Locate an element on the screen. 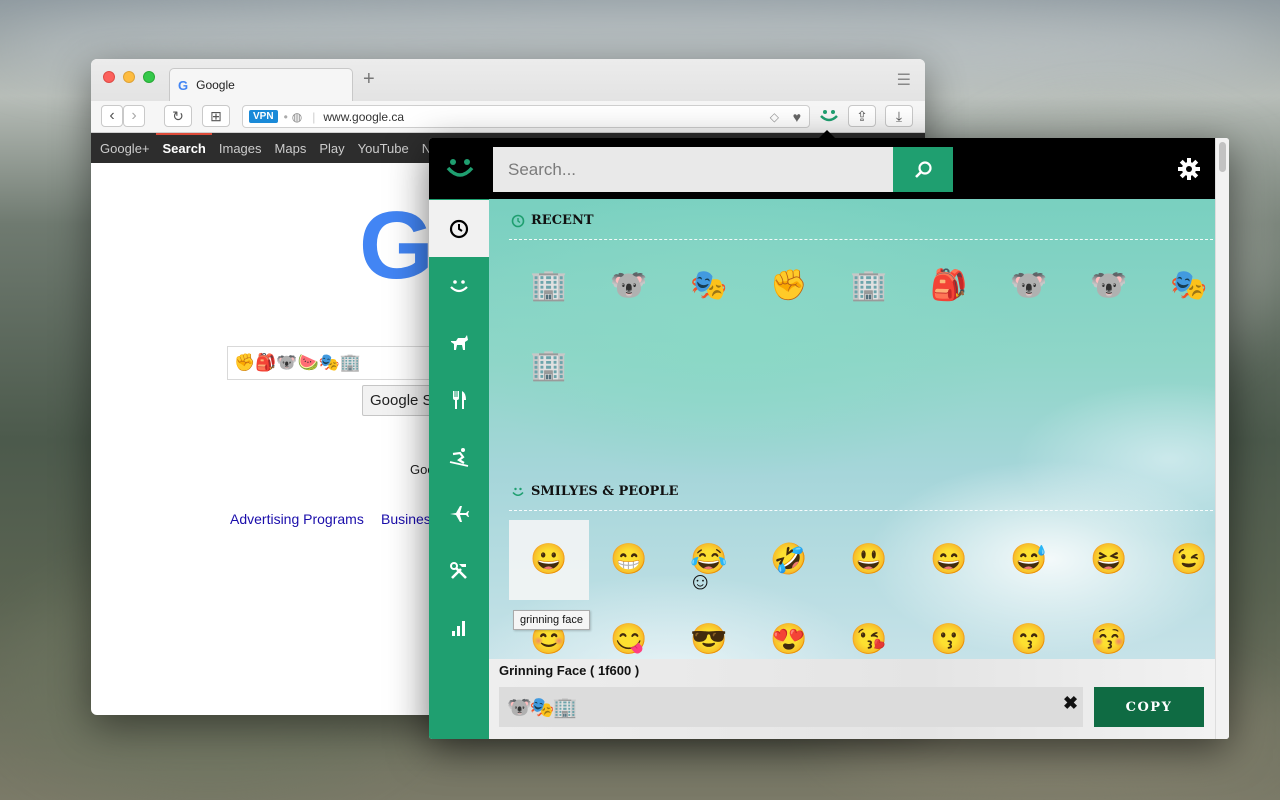 The image size is (1280, 800). emoji-cell: 😚 is located at coordinates (1109, 629).